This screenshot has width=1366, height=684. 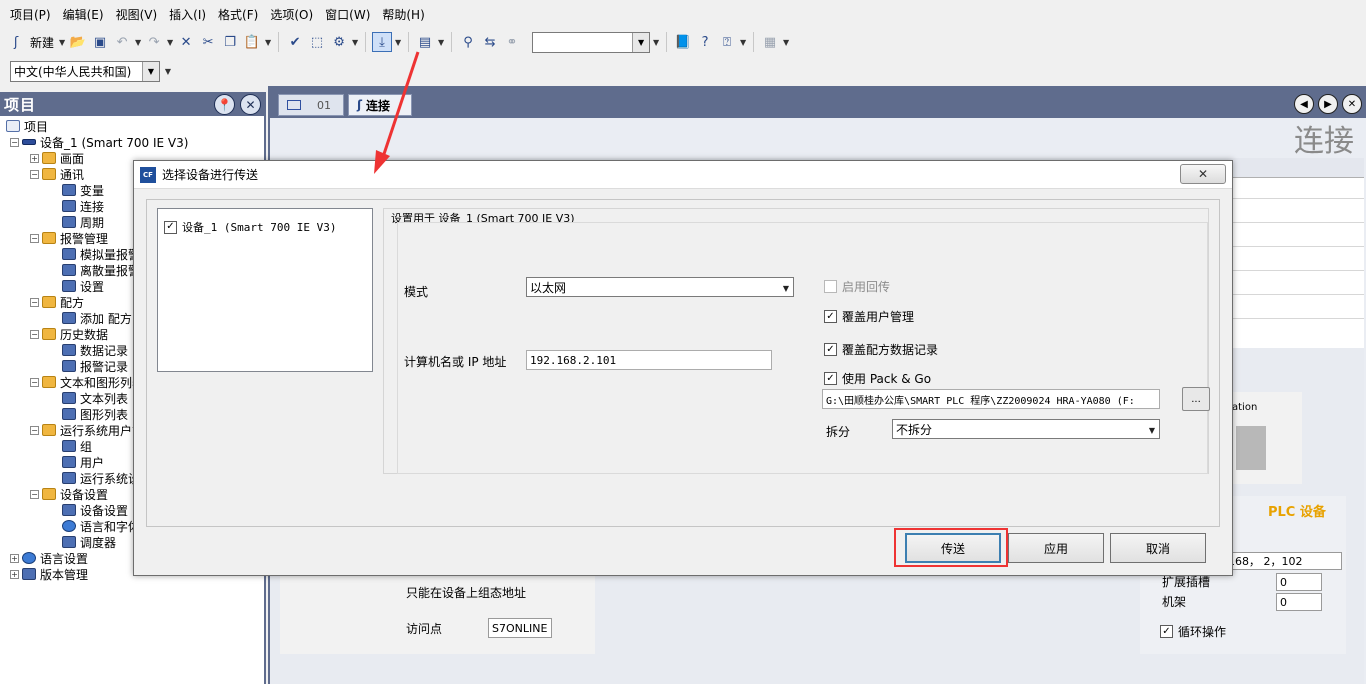 I want to click on tree-item: 用户, so click(x=76, y=462).